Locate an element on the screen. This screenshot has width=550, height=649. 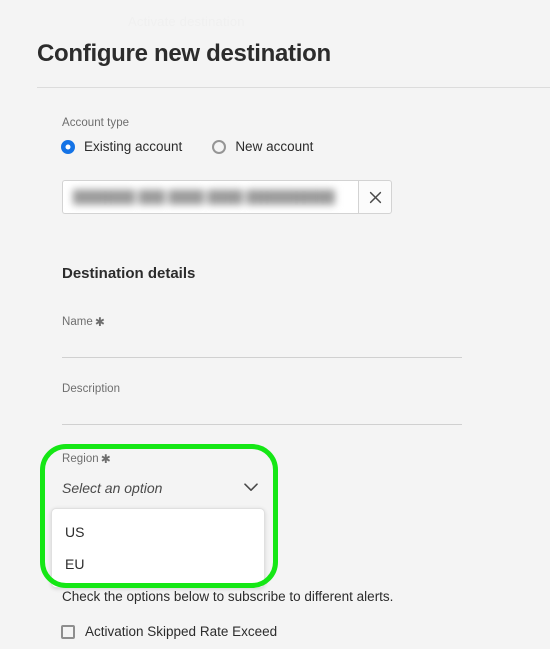
account-picker: ███████ ███ ████ ████ ██████████ is located at coordinates (227, 197).